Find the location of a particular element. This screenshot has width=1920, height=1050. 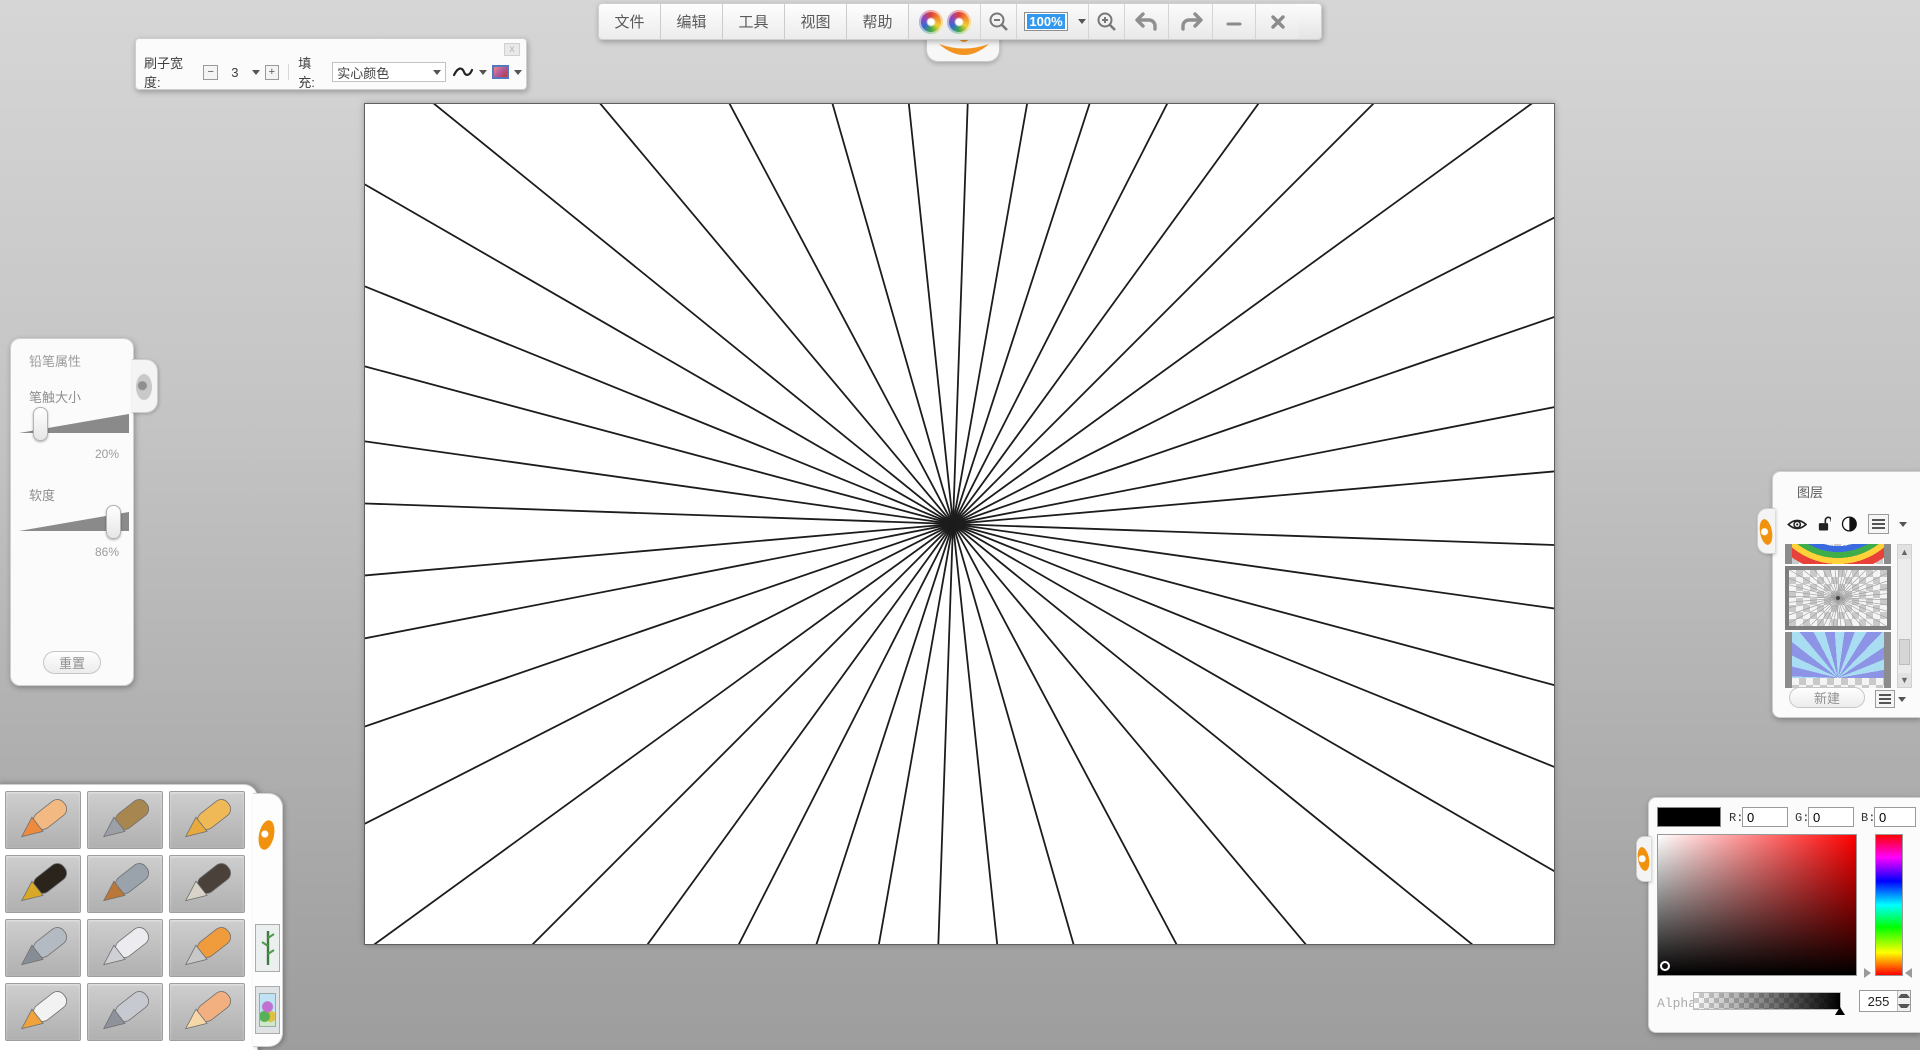

softness-slider-thumb is located at coordinates (113, 522).